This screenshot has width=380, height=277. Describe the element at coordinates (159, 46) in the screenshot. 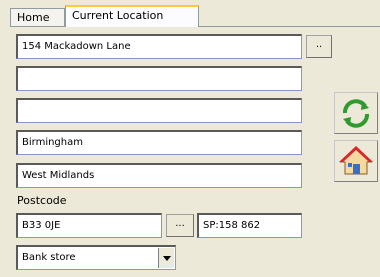

I see `address-line1-field: 154 Mackadown Lane` at that location.